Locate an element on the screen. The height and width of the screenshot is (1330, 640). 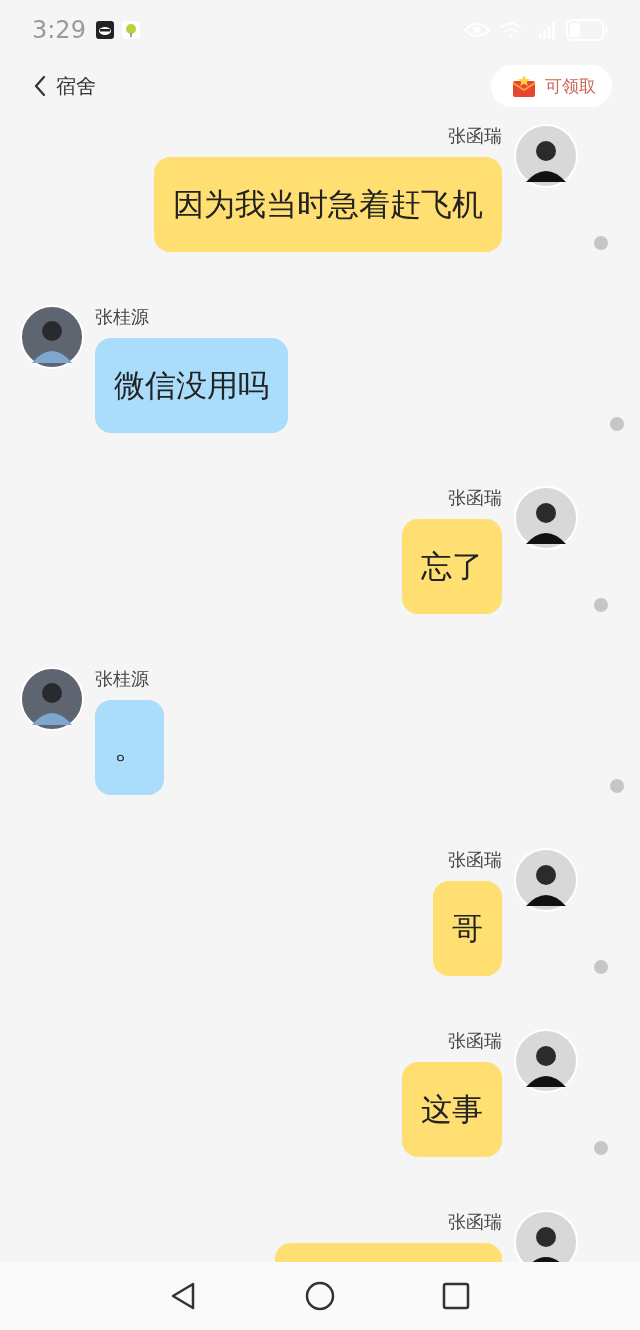
message-bubble: 忘了 is located at coordinates (452, 566).